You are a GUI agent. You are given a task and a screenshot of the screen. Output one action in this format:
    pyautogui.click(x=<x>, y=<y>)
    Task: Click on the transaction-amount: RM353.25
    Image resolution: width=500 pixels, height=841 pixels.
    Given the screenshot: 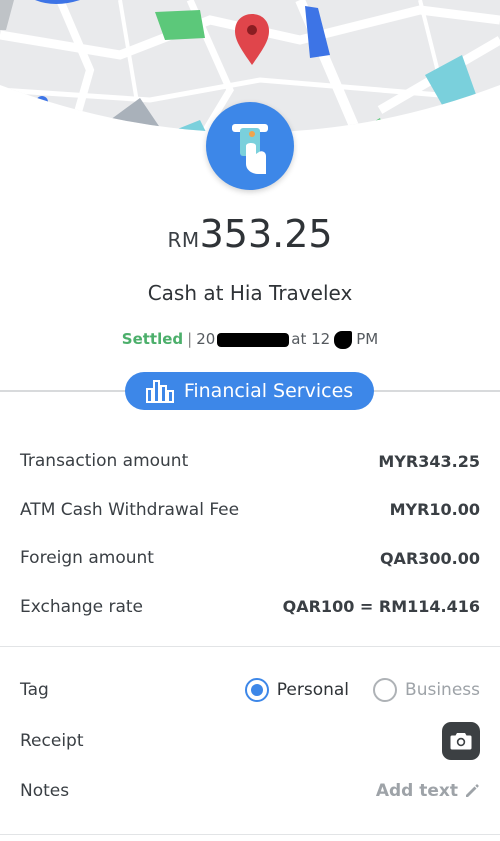 What is the action you would take?
    pyautogui.click(x=250, y=234)
    